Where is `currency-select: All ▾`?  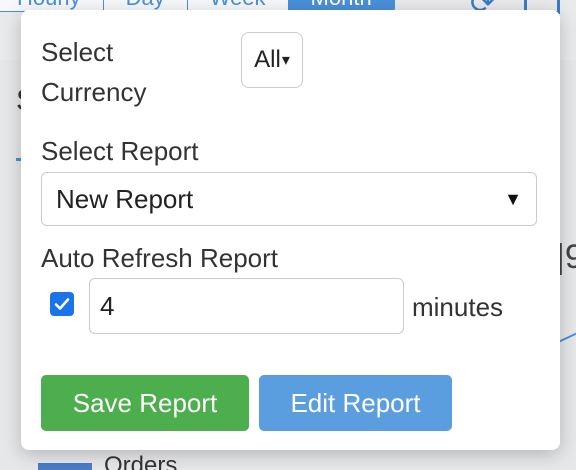 currency-select: All ▾ is located at coordinates (272, 60).